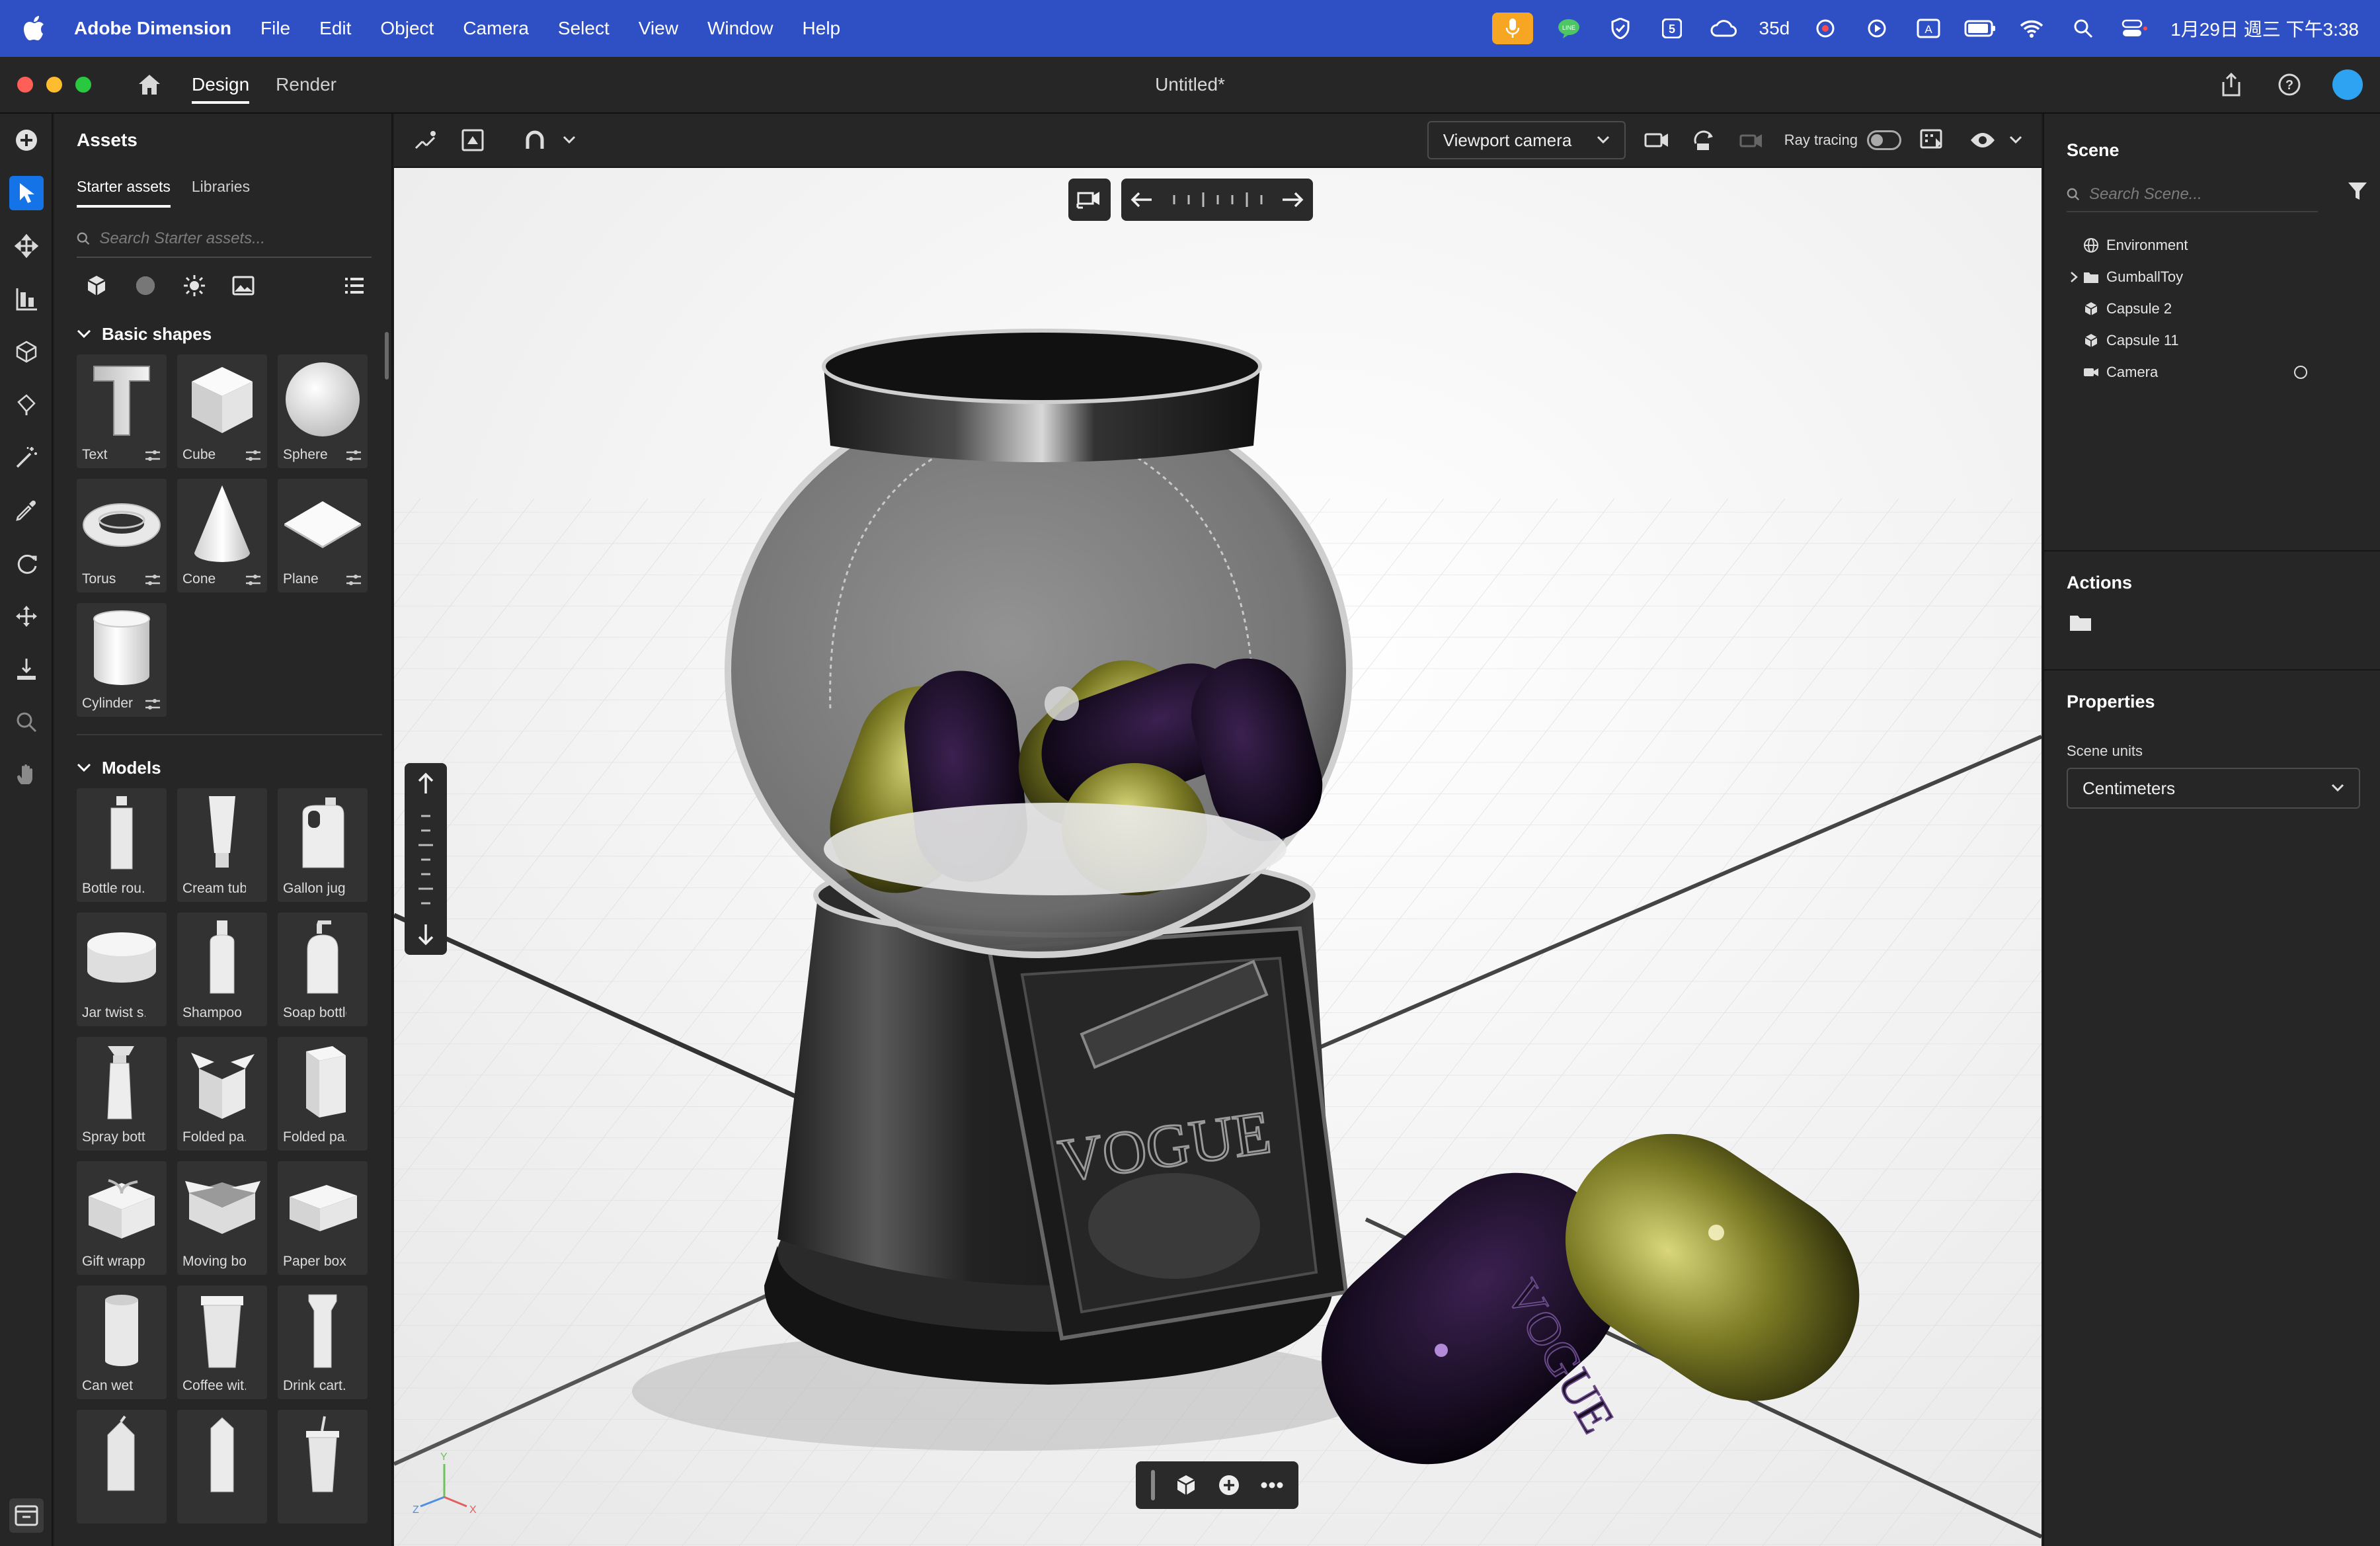  I want to click on add-circle-icon, so click(1229, 1485).